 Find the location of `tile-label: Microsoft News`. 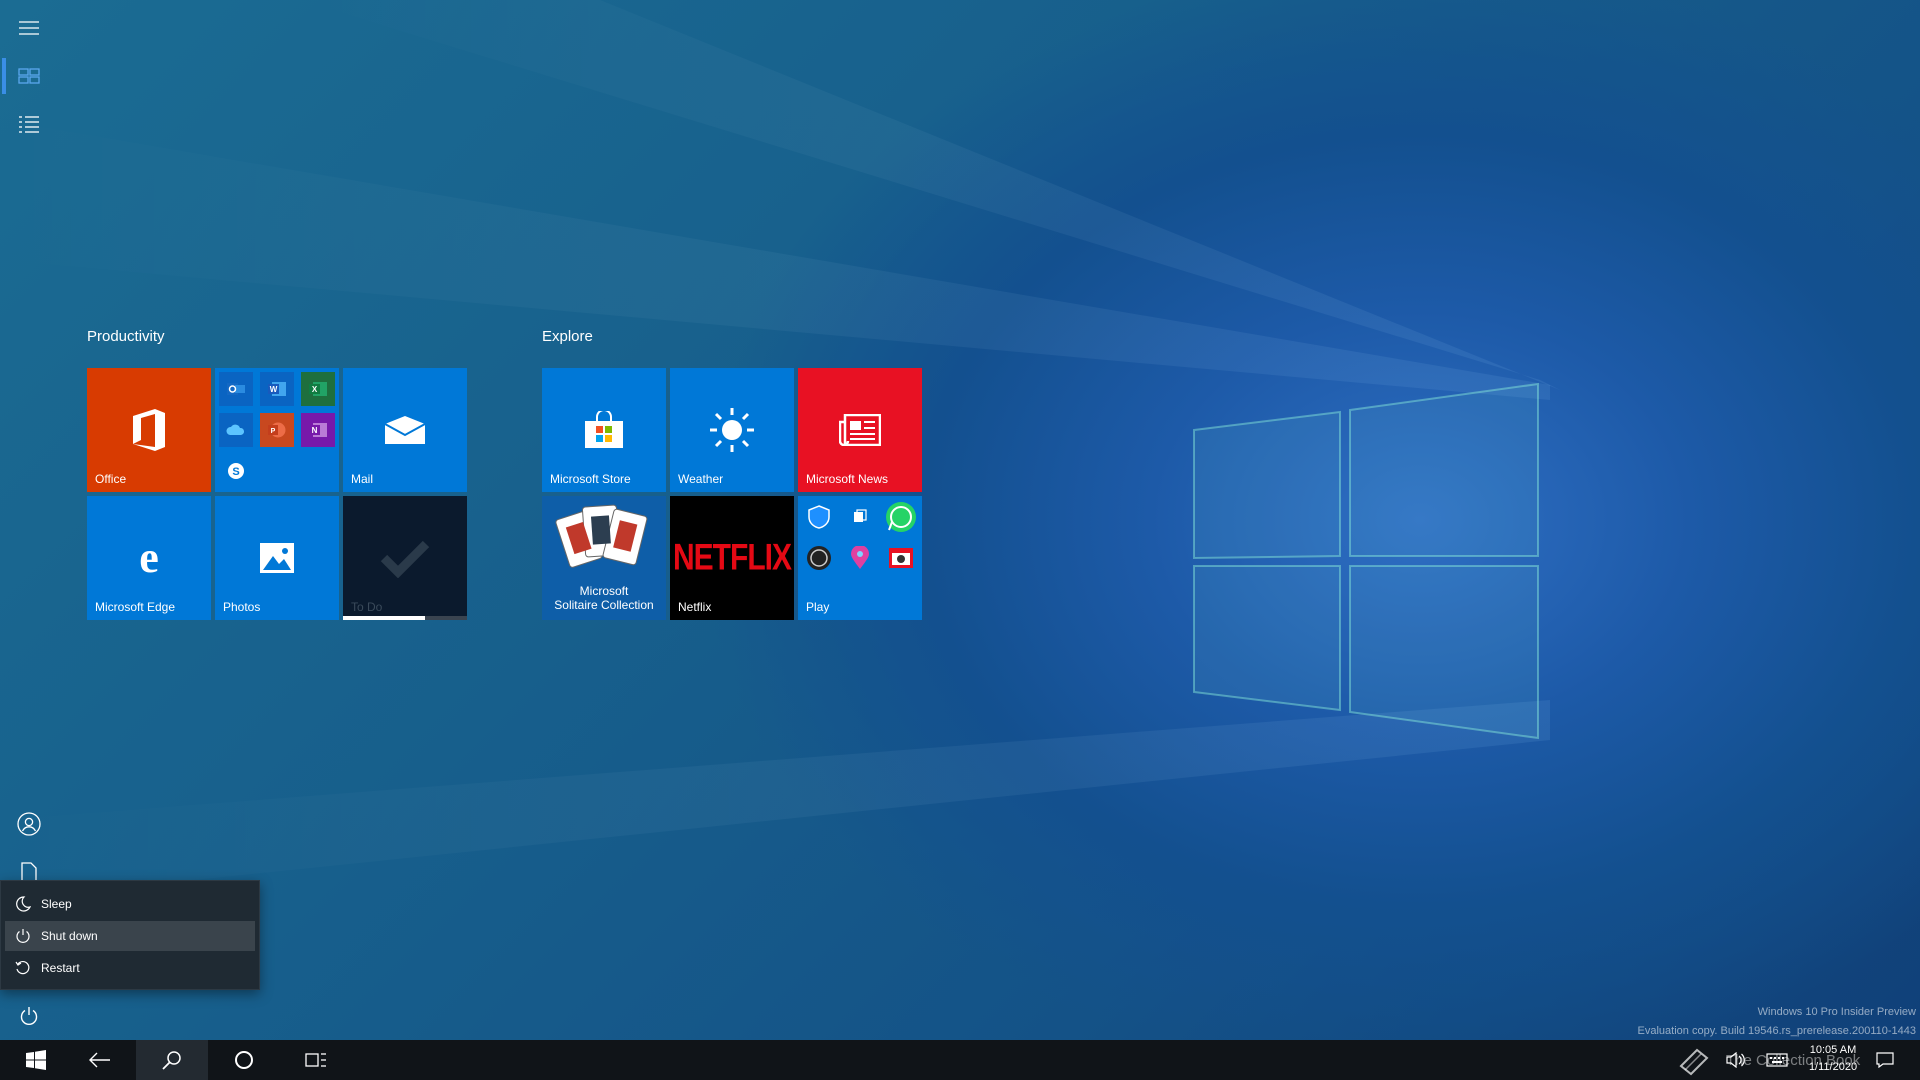

tile-label: Microsoft News is located at coordinates (847, 479).